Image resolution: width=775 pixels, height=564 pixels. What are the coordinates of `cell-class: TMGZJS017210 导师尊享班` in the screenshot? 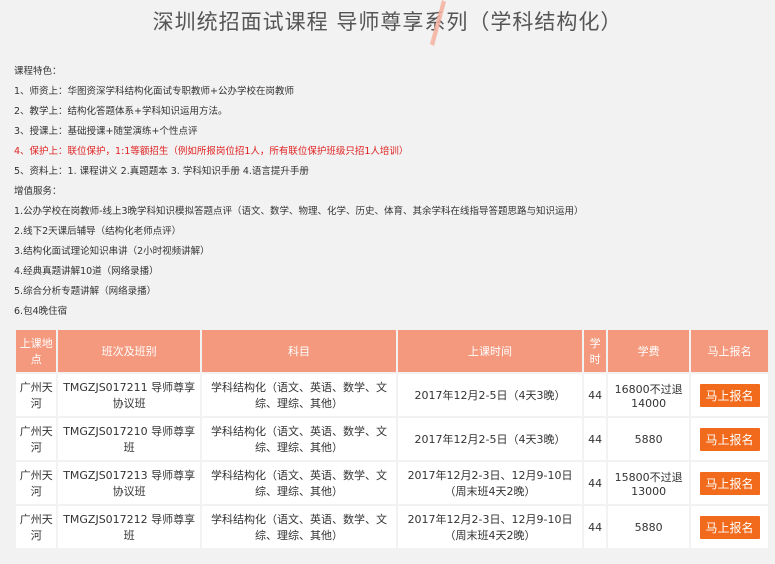 It's located at (129, 439).